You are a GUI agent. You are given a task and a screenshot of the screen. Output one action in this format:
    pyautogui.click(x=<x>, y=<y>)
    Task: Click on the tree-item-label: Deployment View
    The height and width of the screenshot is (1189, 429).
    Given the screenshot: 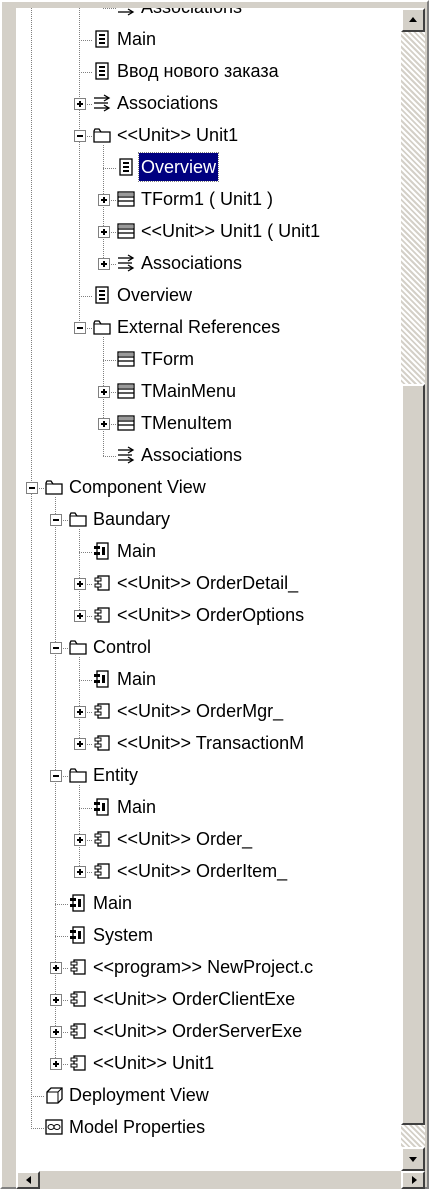 What is the action you would take?
    pyautogui.click(x=139, y=1095)
    